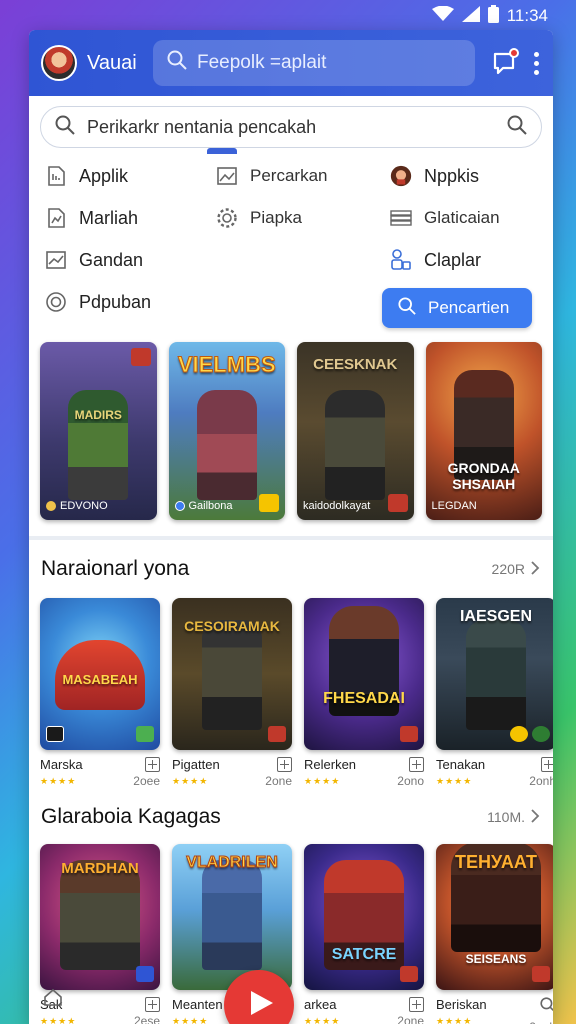 The width and height of the screenshot is (576, 1024). What do you see at coordinates (98, 415) in the screenshot?
I see `card-title: MADIRS` at bounding box center [98, 415].